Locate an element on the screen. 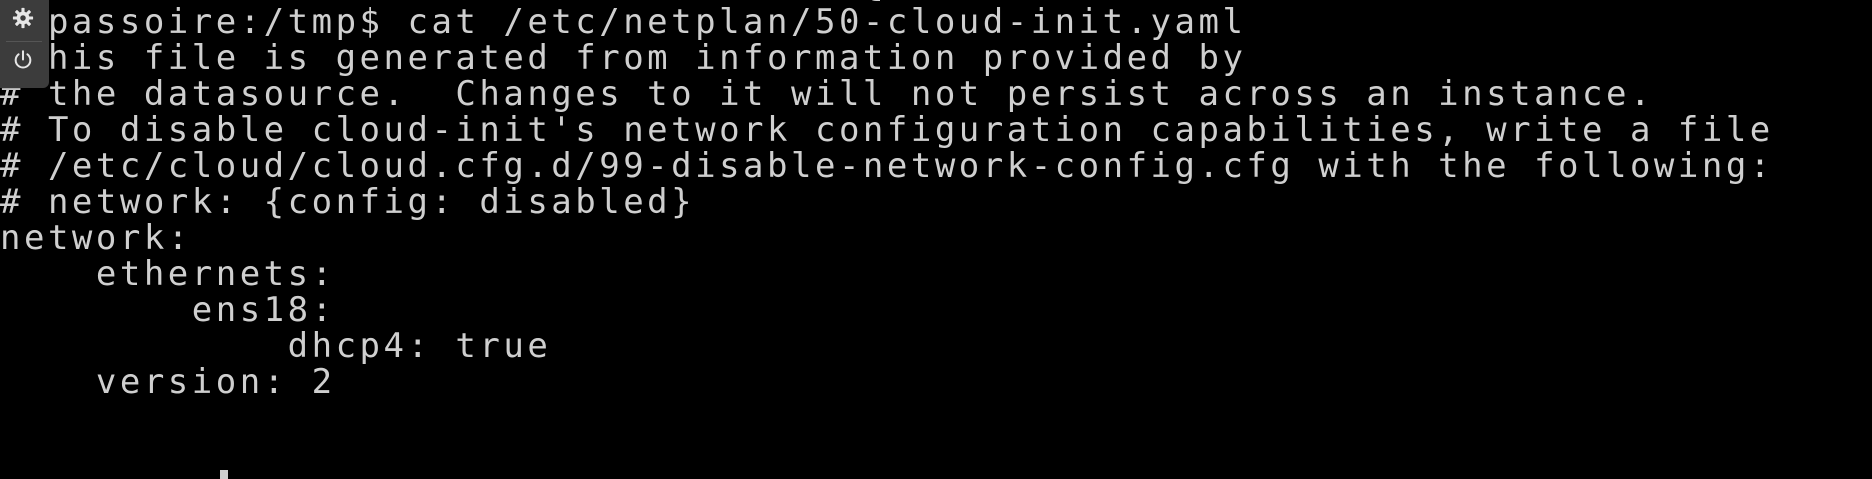 Image resolution: width=1872 pixels, height=479 pixels. toolbar-divider is located at coordinates (24, 41).